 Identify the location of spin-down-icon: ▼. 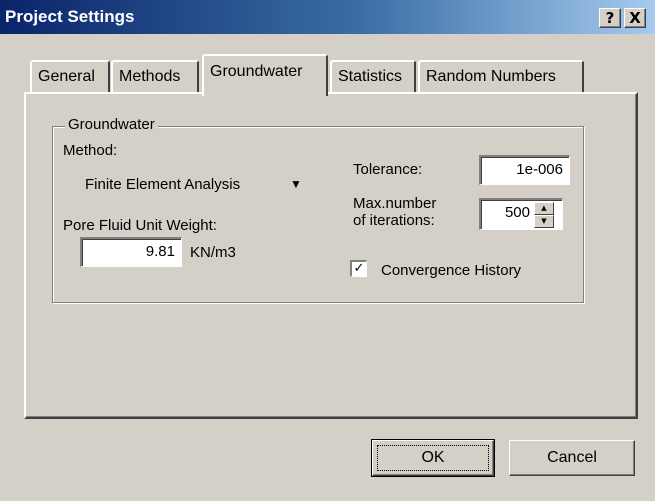
(544, 221).